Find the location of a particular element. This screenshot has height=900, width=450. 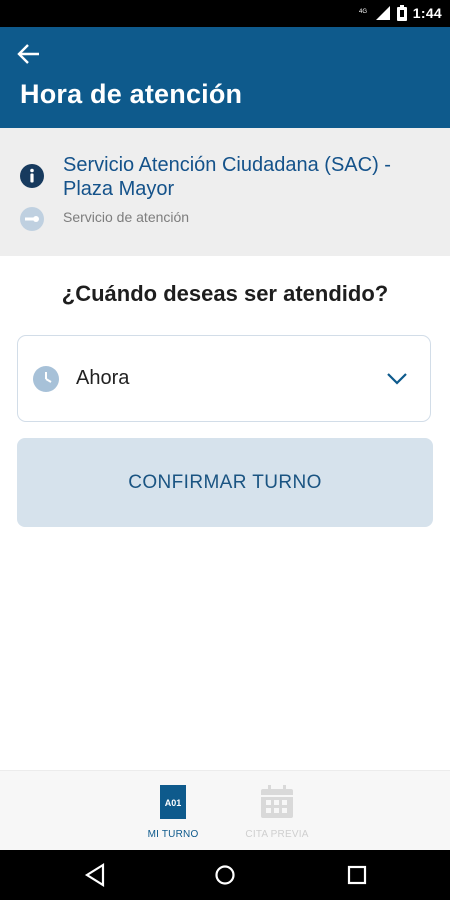

status-bar: 4G 1:44 is located at coordinates (225, 13).